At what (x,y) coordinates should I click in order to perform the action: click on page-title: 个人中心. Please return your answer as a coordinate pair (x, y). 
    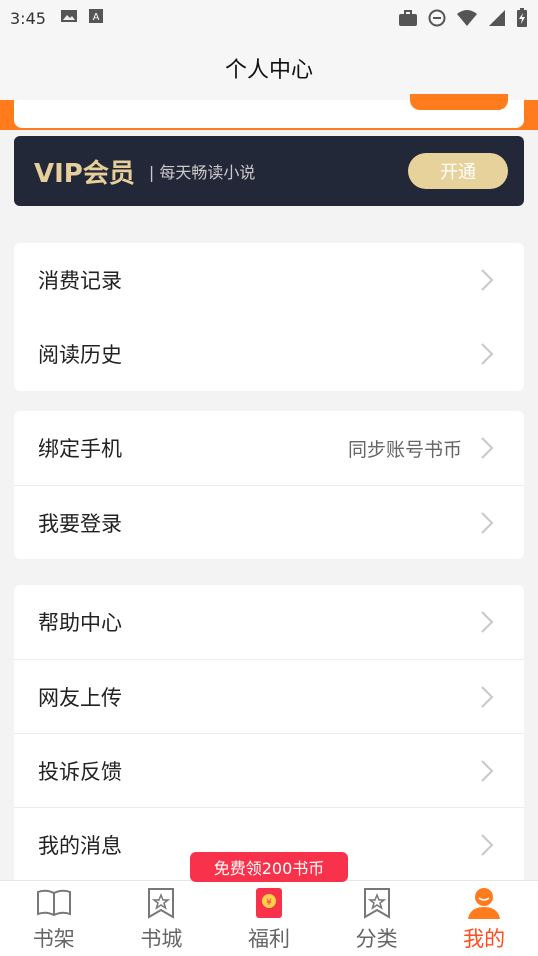
    Looking at the image, I should click on (268, 70).